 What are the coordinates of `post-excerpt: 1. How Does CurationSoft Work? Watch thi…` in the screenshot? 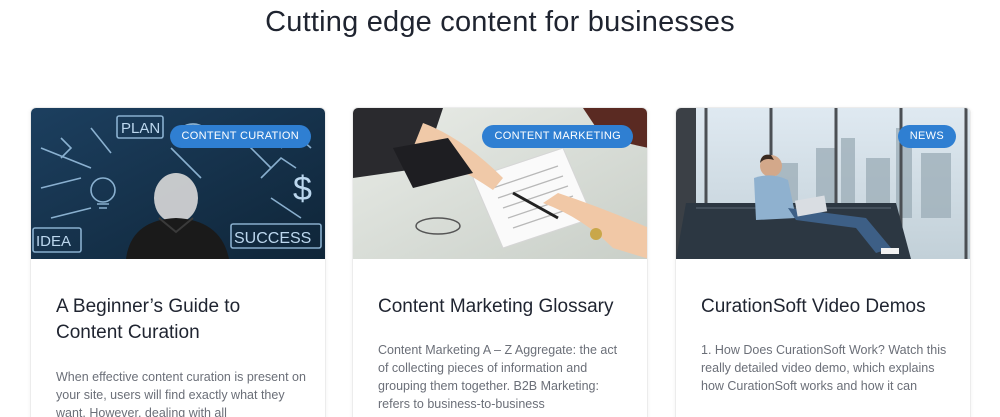 It's located at (824, 368).